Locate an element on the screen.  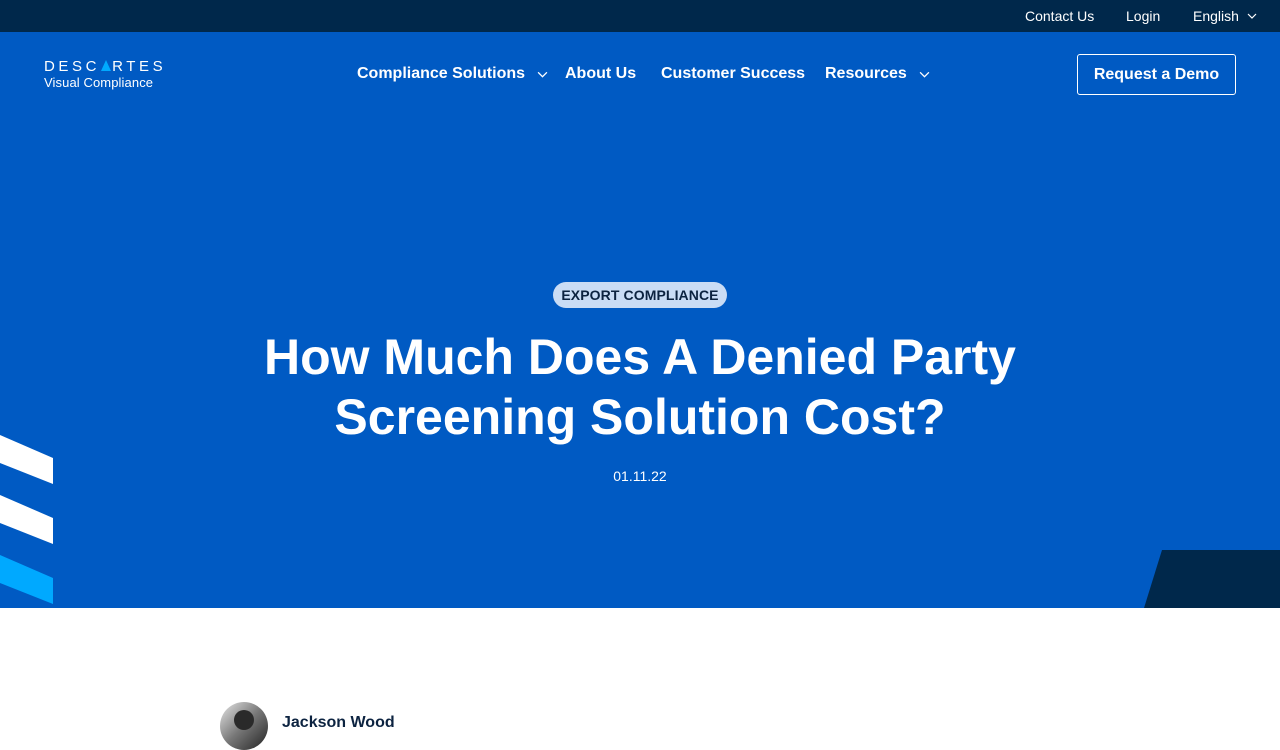
stripe-white-top is located at coordinates (26, 459).